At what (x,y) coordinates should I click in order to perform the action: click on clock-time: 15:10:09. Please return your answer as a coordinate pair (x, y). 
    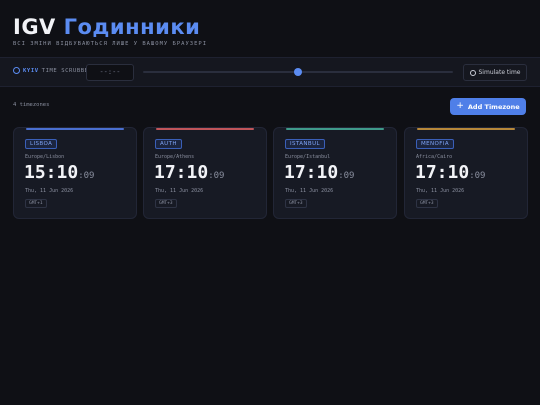
    Looking at the image, I should click on (59, 172).